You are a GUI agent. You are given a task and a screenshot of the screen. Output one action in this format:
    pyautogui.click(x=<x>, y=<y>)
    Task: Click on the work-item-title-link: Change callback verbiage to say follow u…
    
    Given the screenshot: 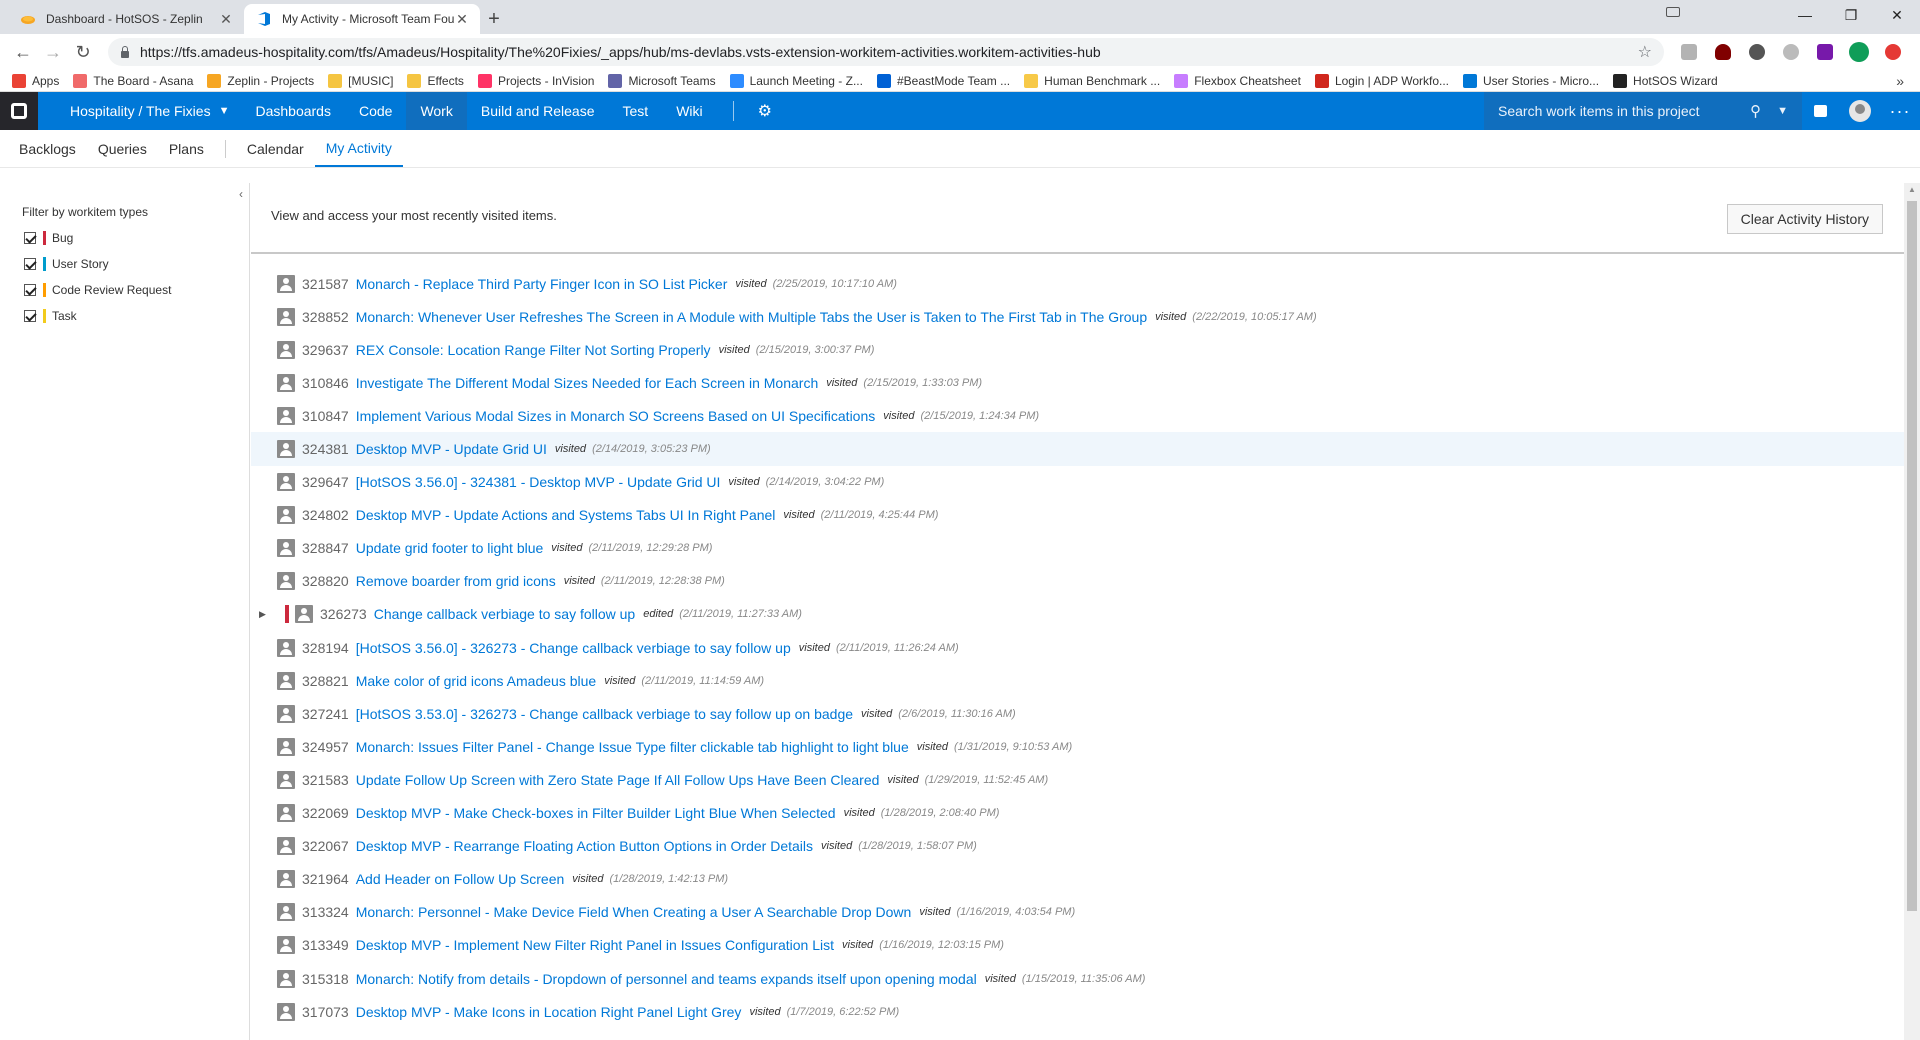 What is the action you would take?
    pyautogui.click(x=505, y=614)
    